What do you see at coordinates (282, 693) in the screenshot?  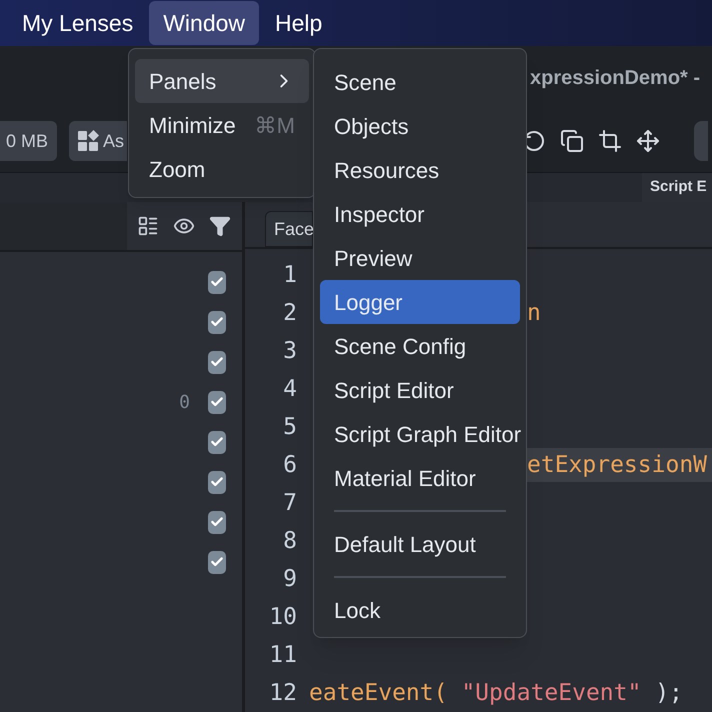 I see `line-number: 12` at bounding box center [282, 693].